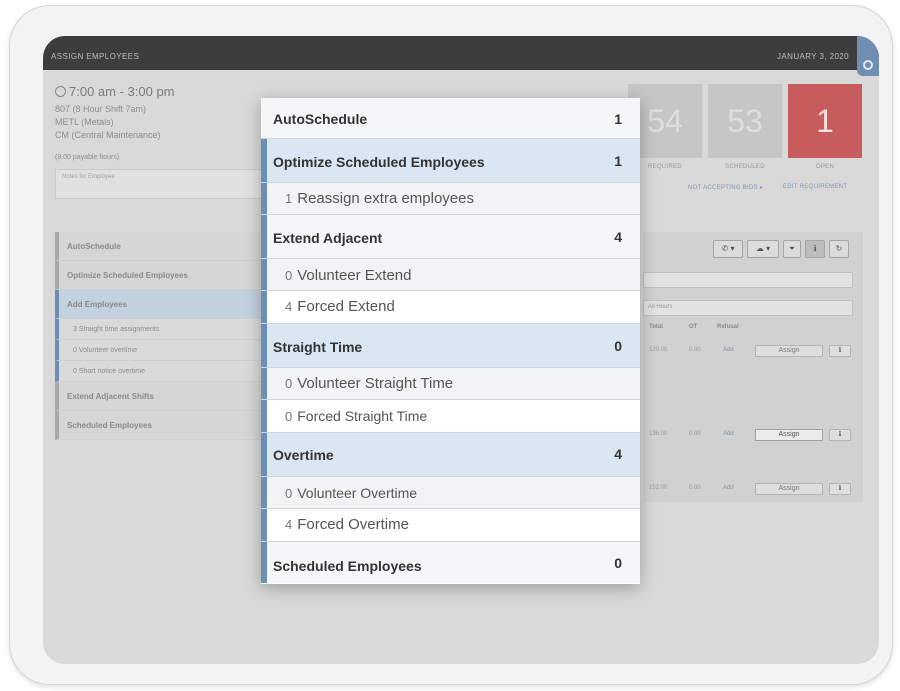 The height and width of the screenshot is (691, 900). I want to click on step-substep: 0 Short notice overtime, so click(161, 371).